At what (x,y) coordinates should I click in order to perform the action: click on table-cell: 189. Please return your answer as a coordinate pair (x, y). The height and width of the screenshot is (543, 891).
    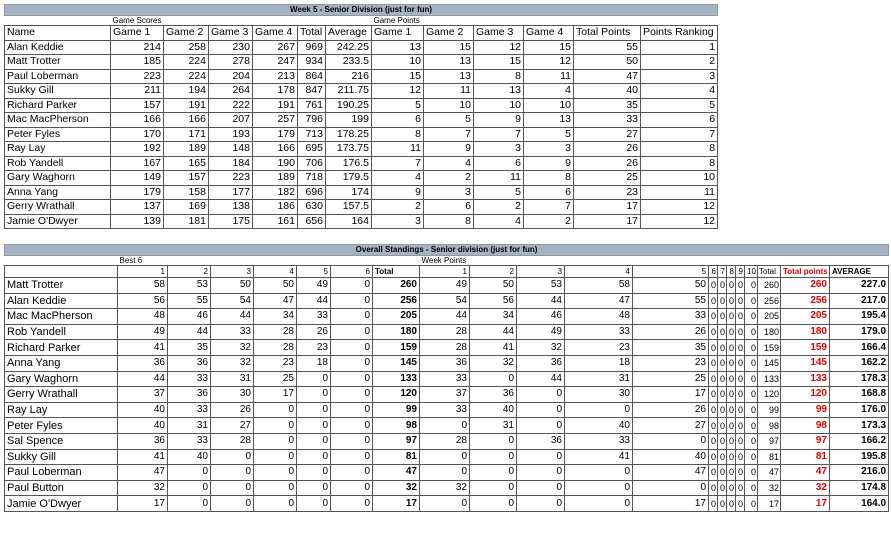
    Looking at the image, I should click on (275, 178).